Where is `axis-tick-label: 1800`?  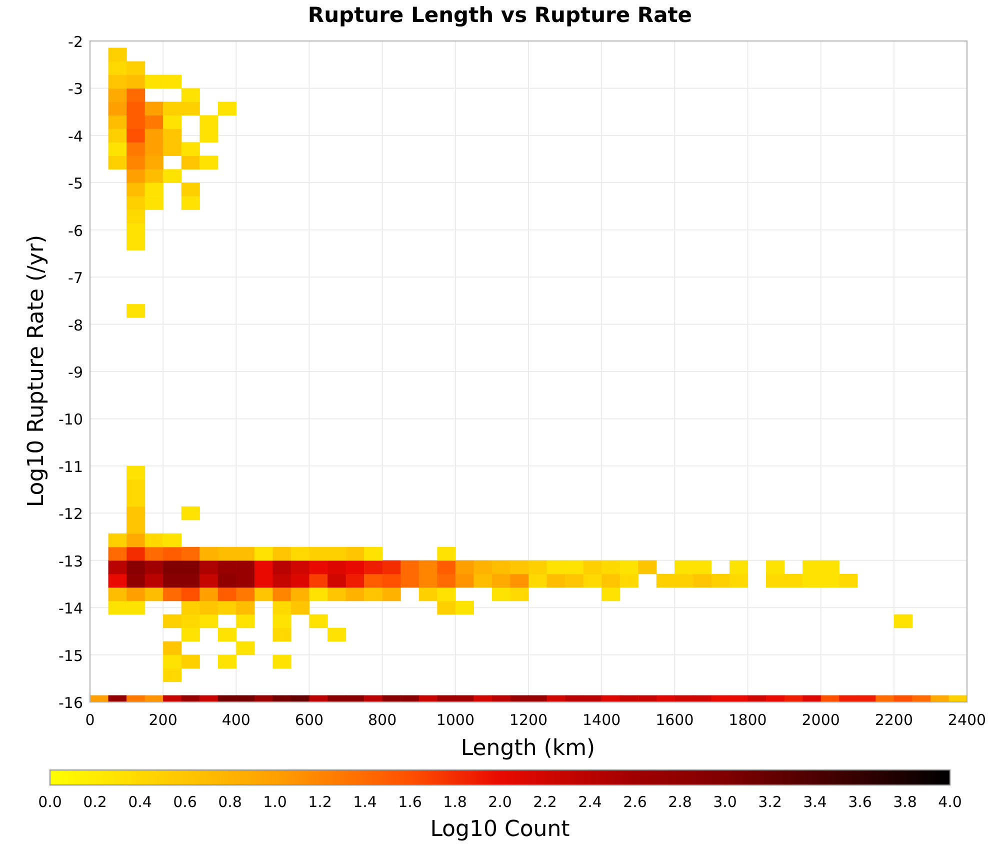
axis-tick-label: 1800 is located at coordinates (747, 720).